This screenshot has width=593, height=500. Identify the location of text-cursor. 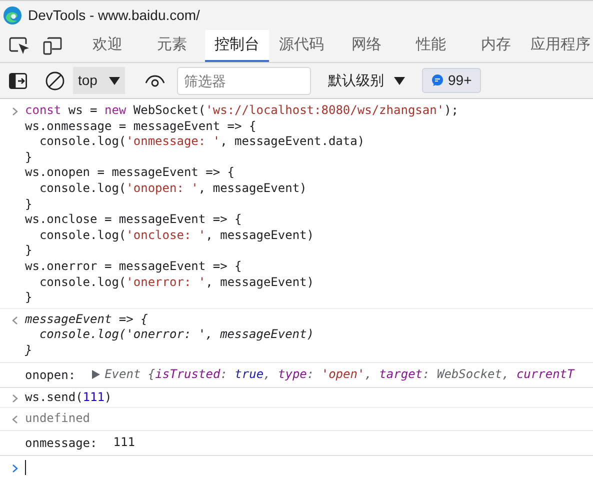
(25, 468).